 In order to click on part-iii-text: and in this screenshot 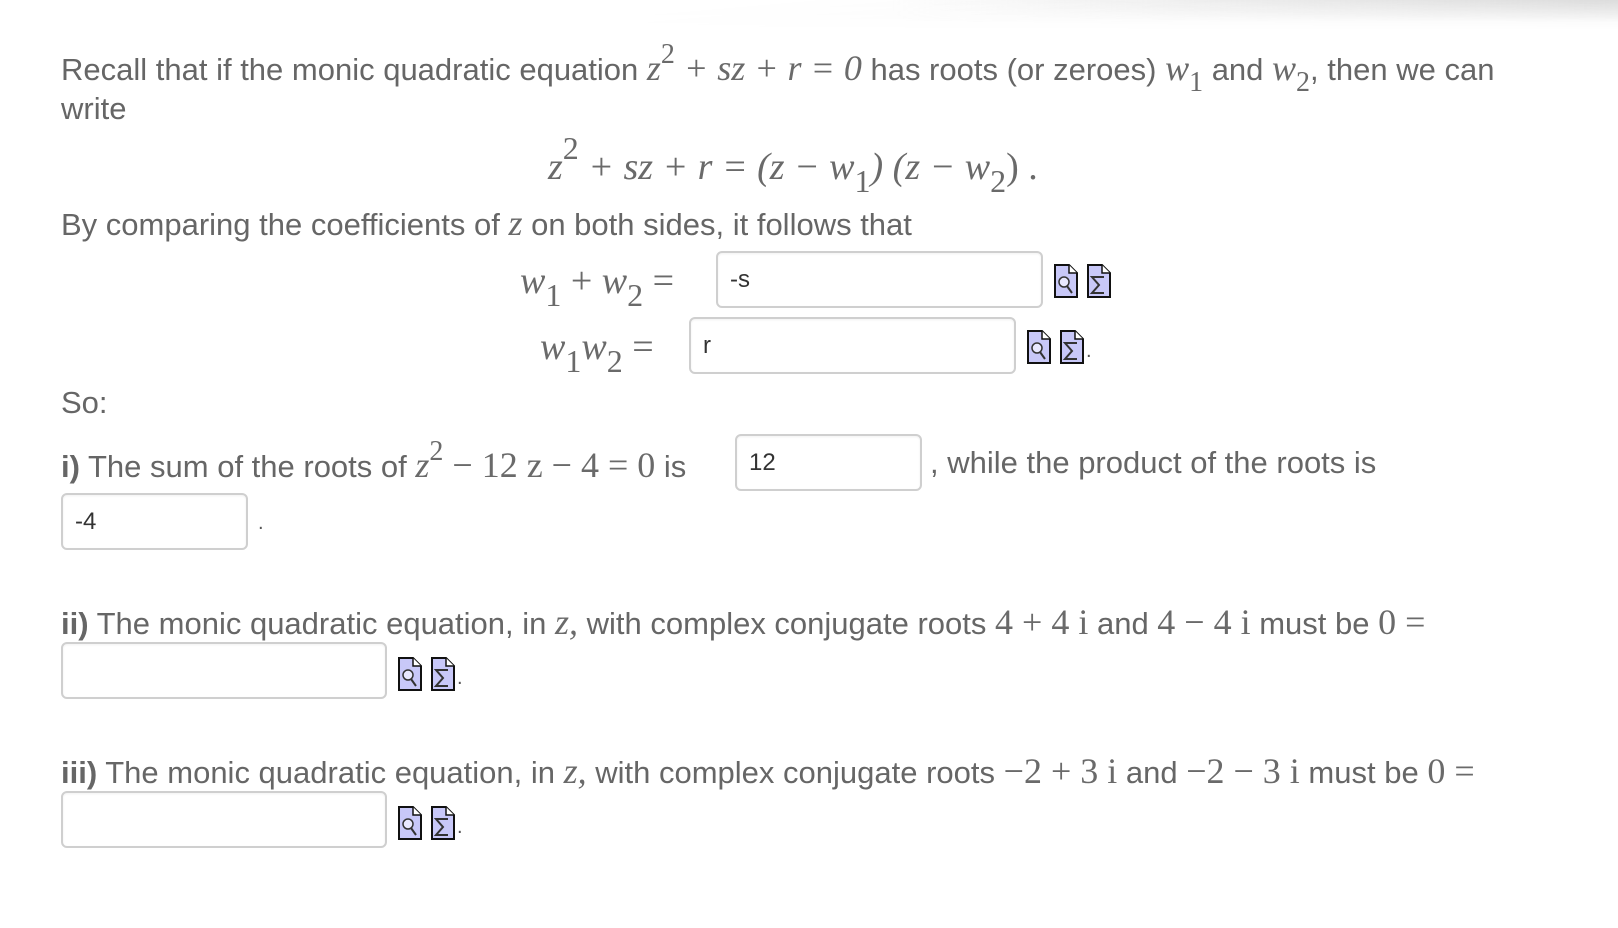, I will do `click(1152, 772)`.